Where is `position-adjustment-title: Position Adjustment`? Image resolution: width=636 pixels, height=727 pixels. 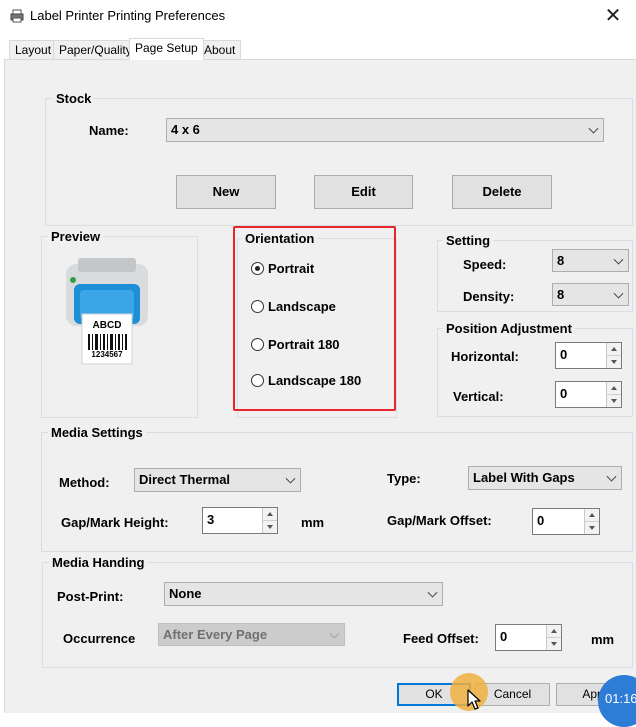
position-adjustment-title: Position Adjustment is located at coordinates (509, 328).